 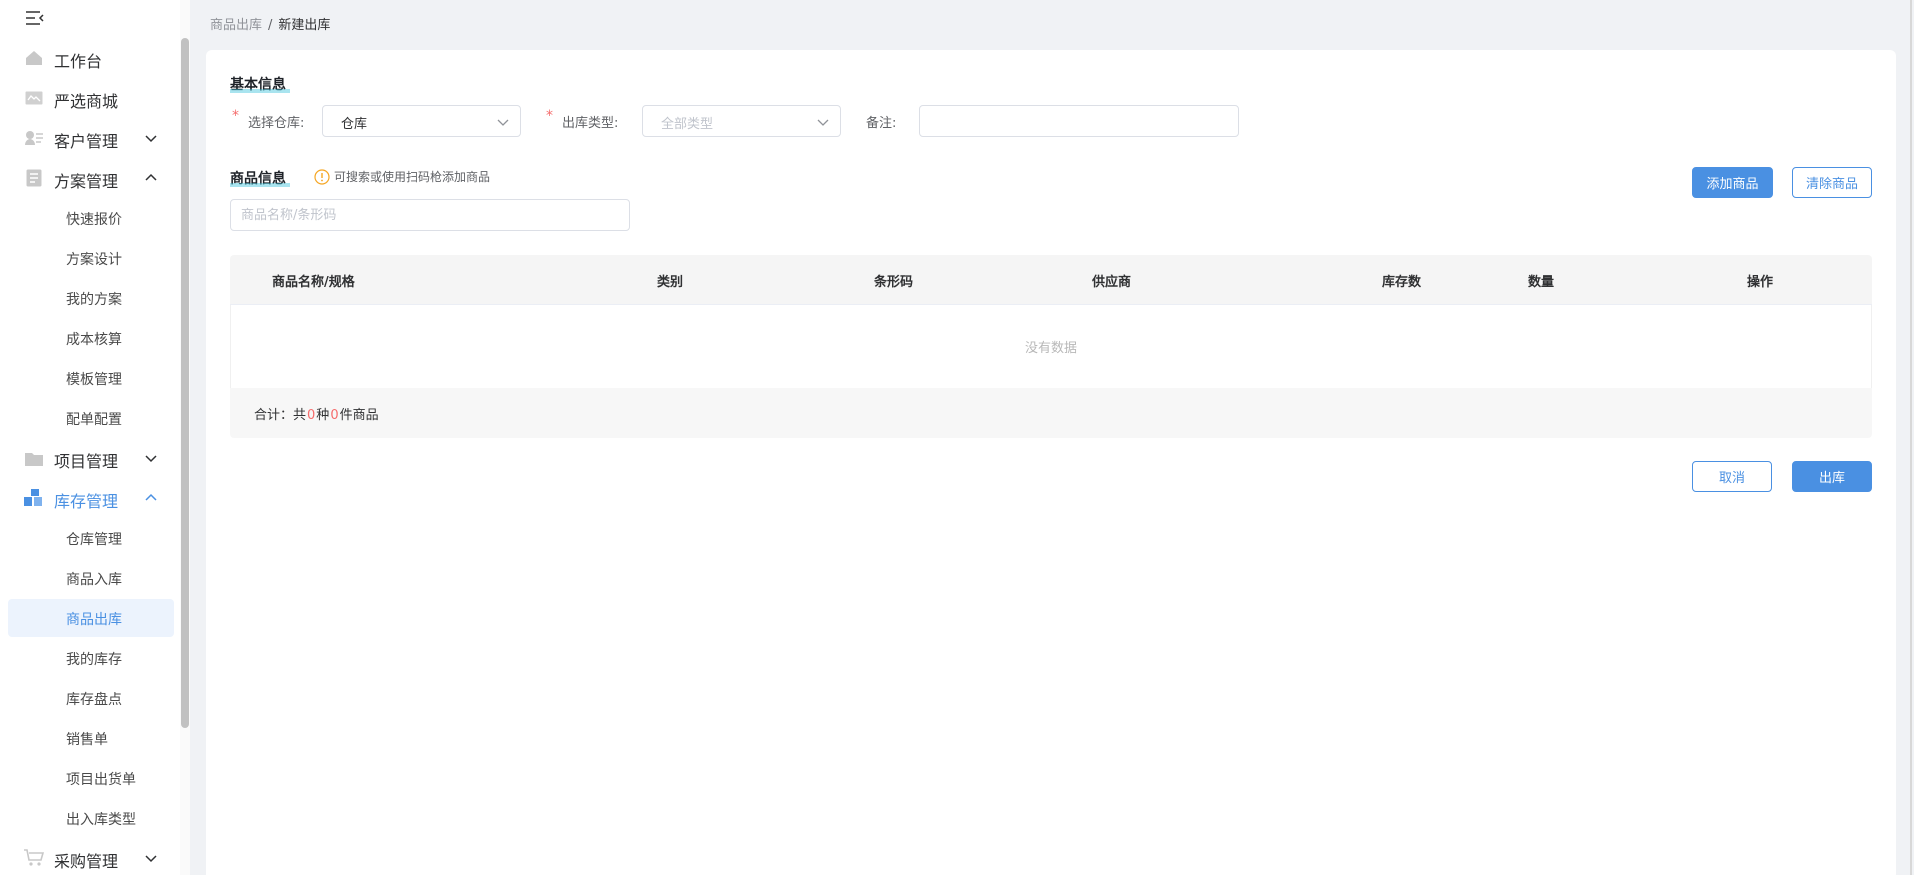 What do you see at coordinates (86, 501) in the screenshot?
I see `sidebar-item-label: 库存管理` at bounding box center [86, 501].